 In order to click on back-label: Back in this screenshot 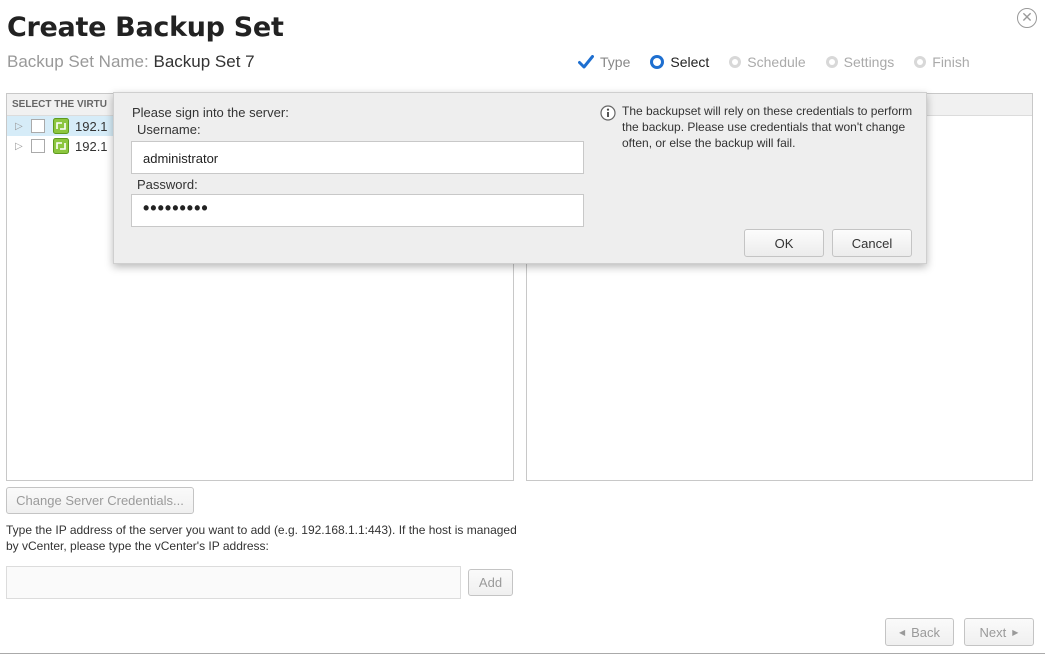, I will do `click(926, 632)`.